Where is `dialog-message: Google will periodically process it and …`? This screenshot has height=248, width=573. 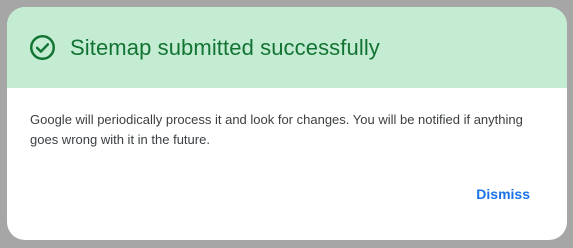
dialog-message: Google will periodically process it and … is located at coordinates (276, 129).